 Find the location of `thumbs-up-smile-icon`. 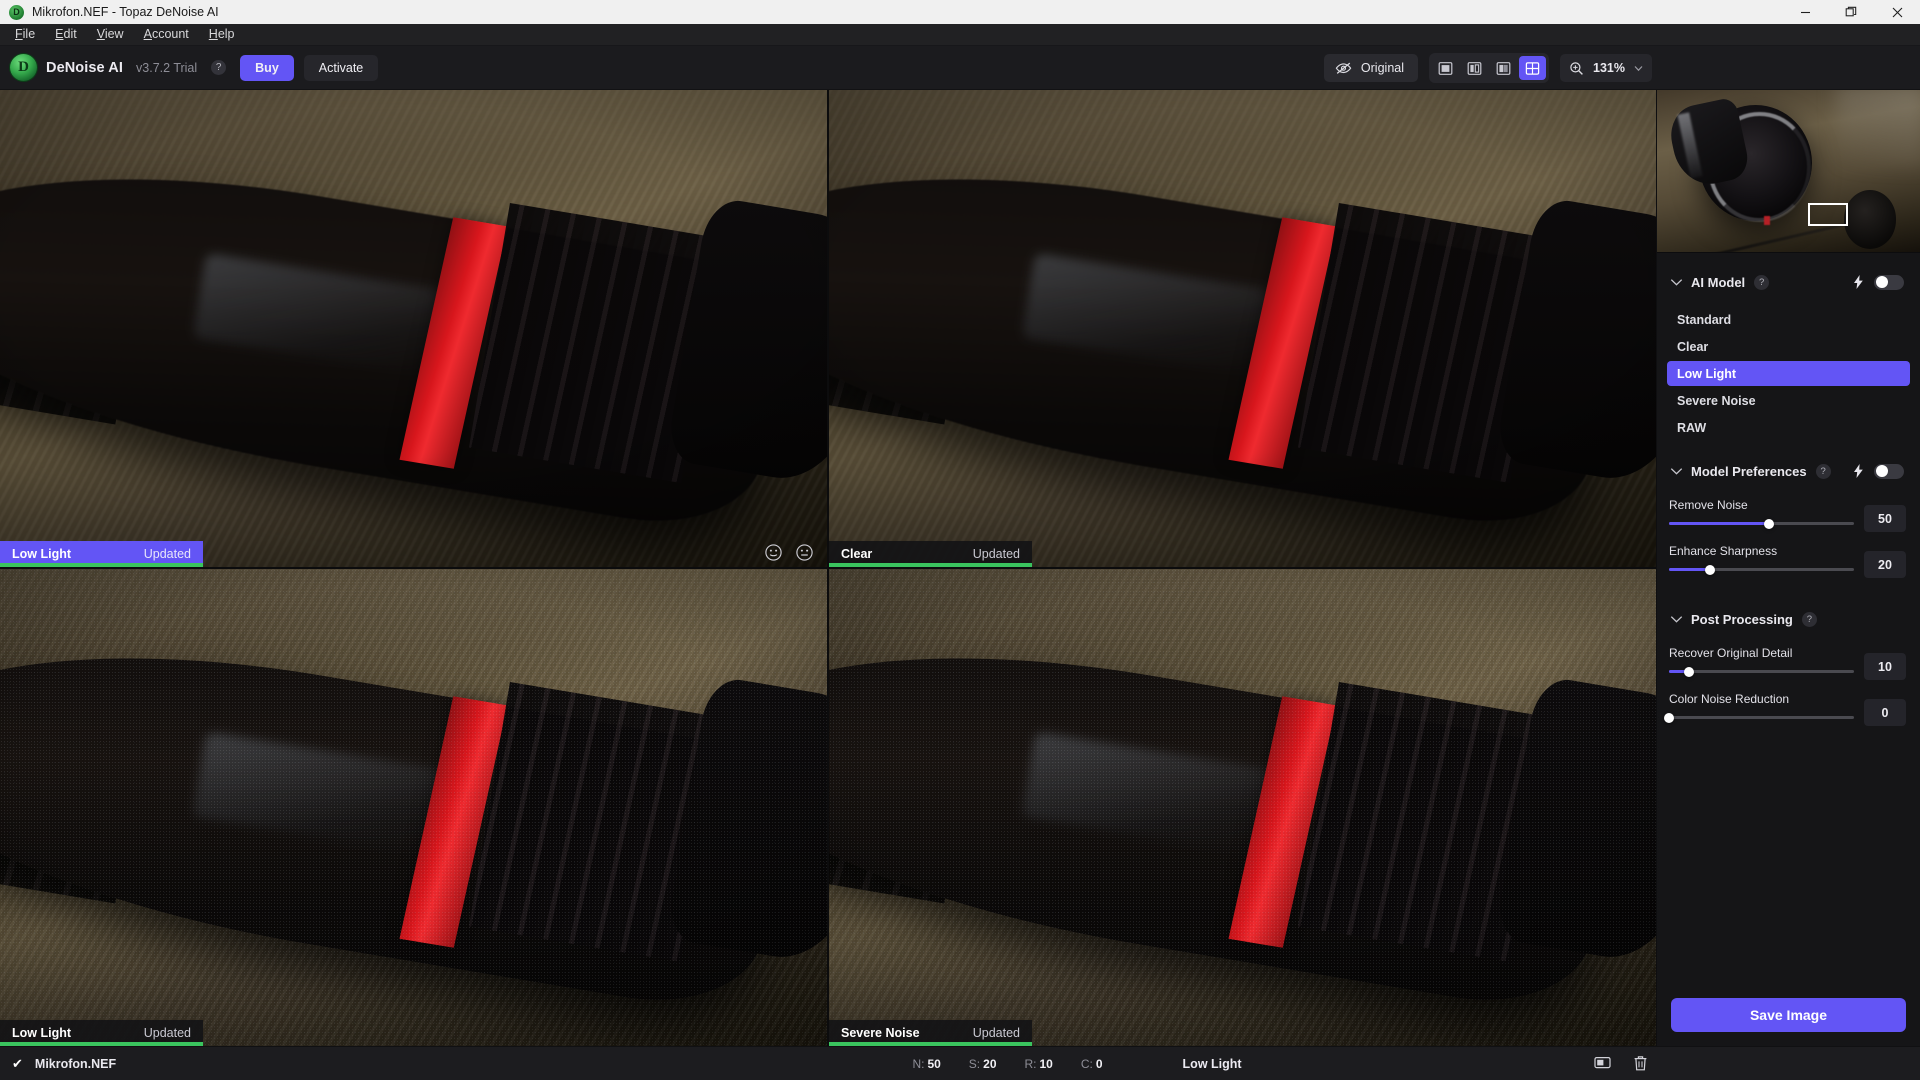

thumbs-up-smile-icon is located at coordinates (773, 552).